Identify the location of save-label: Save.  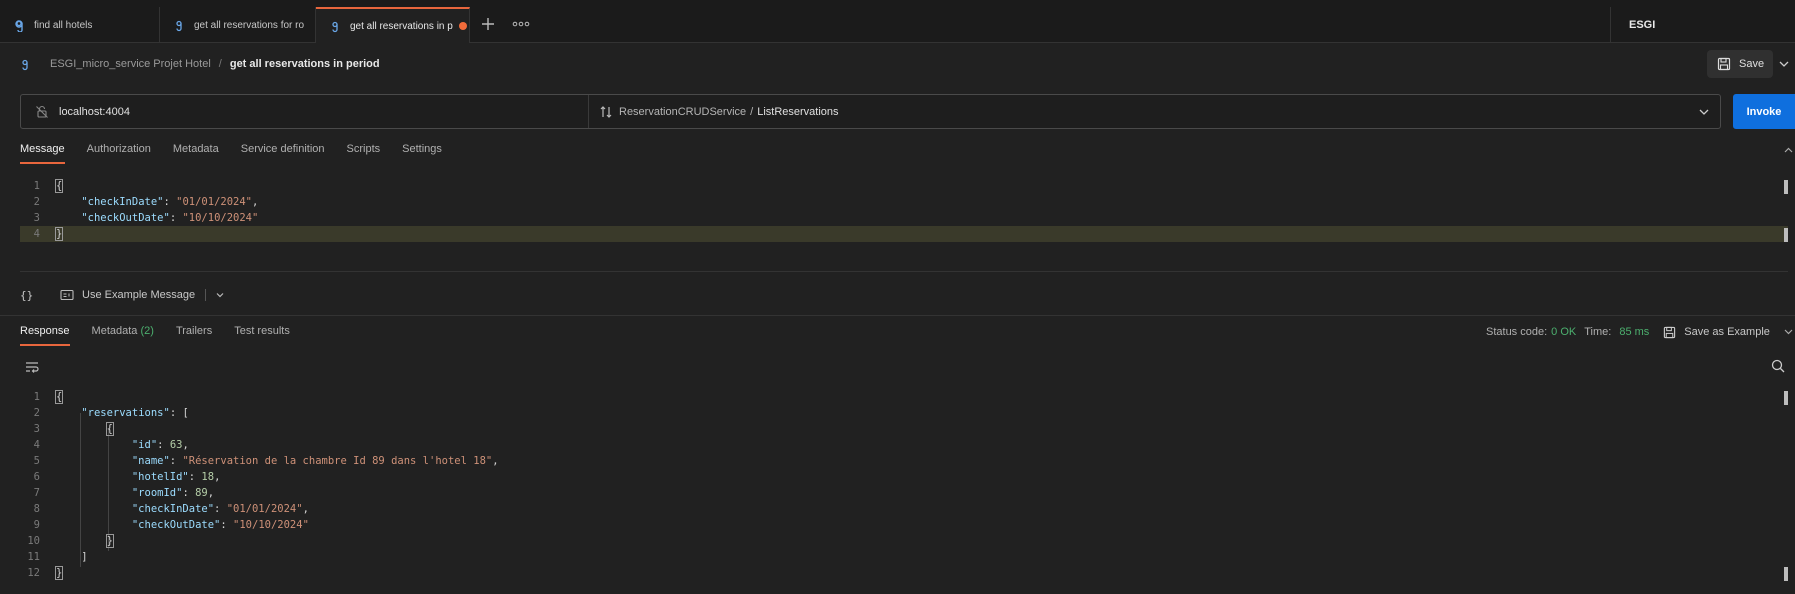
(1752, 64).